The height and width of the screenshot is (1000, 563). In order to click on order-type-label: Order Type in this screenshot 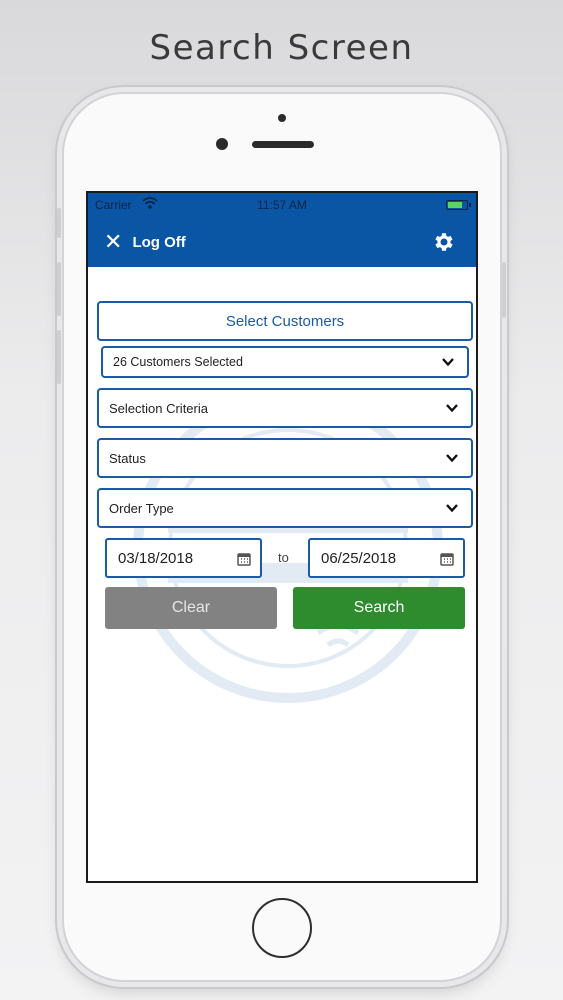, I will do `click(141, 508)`.